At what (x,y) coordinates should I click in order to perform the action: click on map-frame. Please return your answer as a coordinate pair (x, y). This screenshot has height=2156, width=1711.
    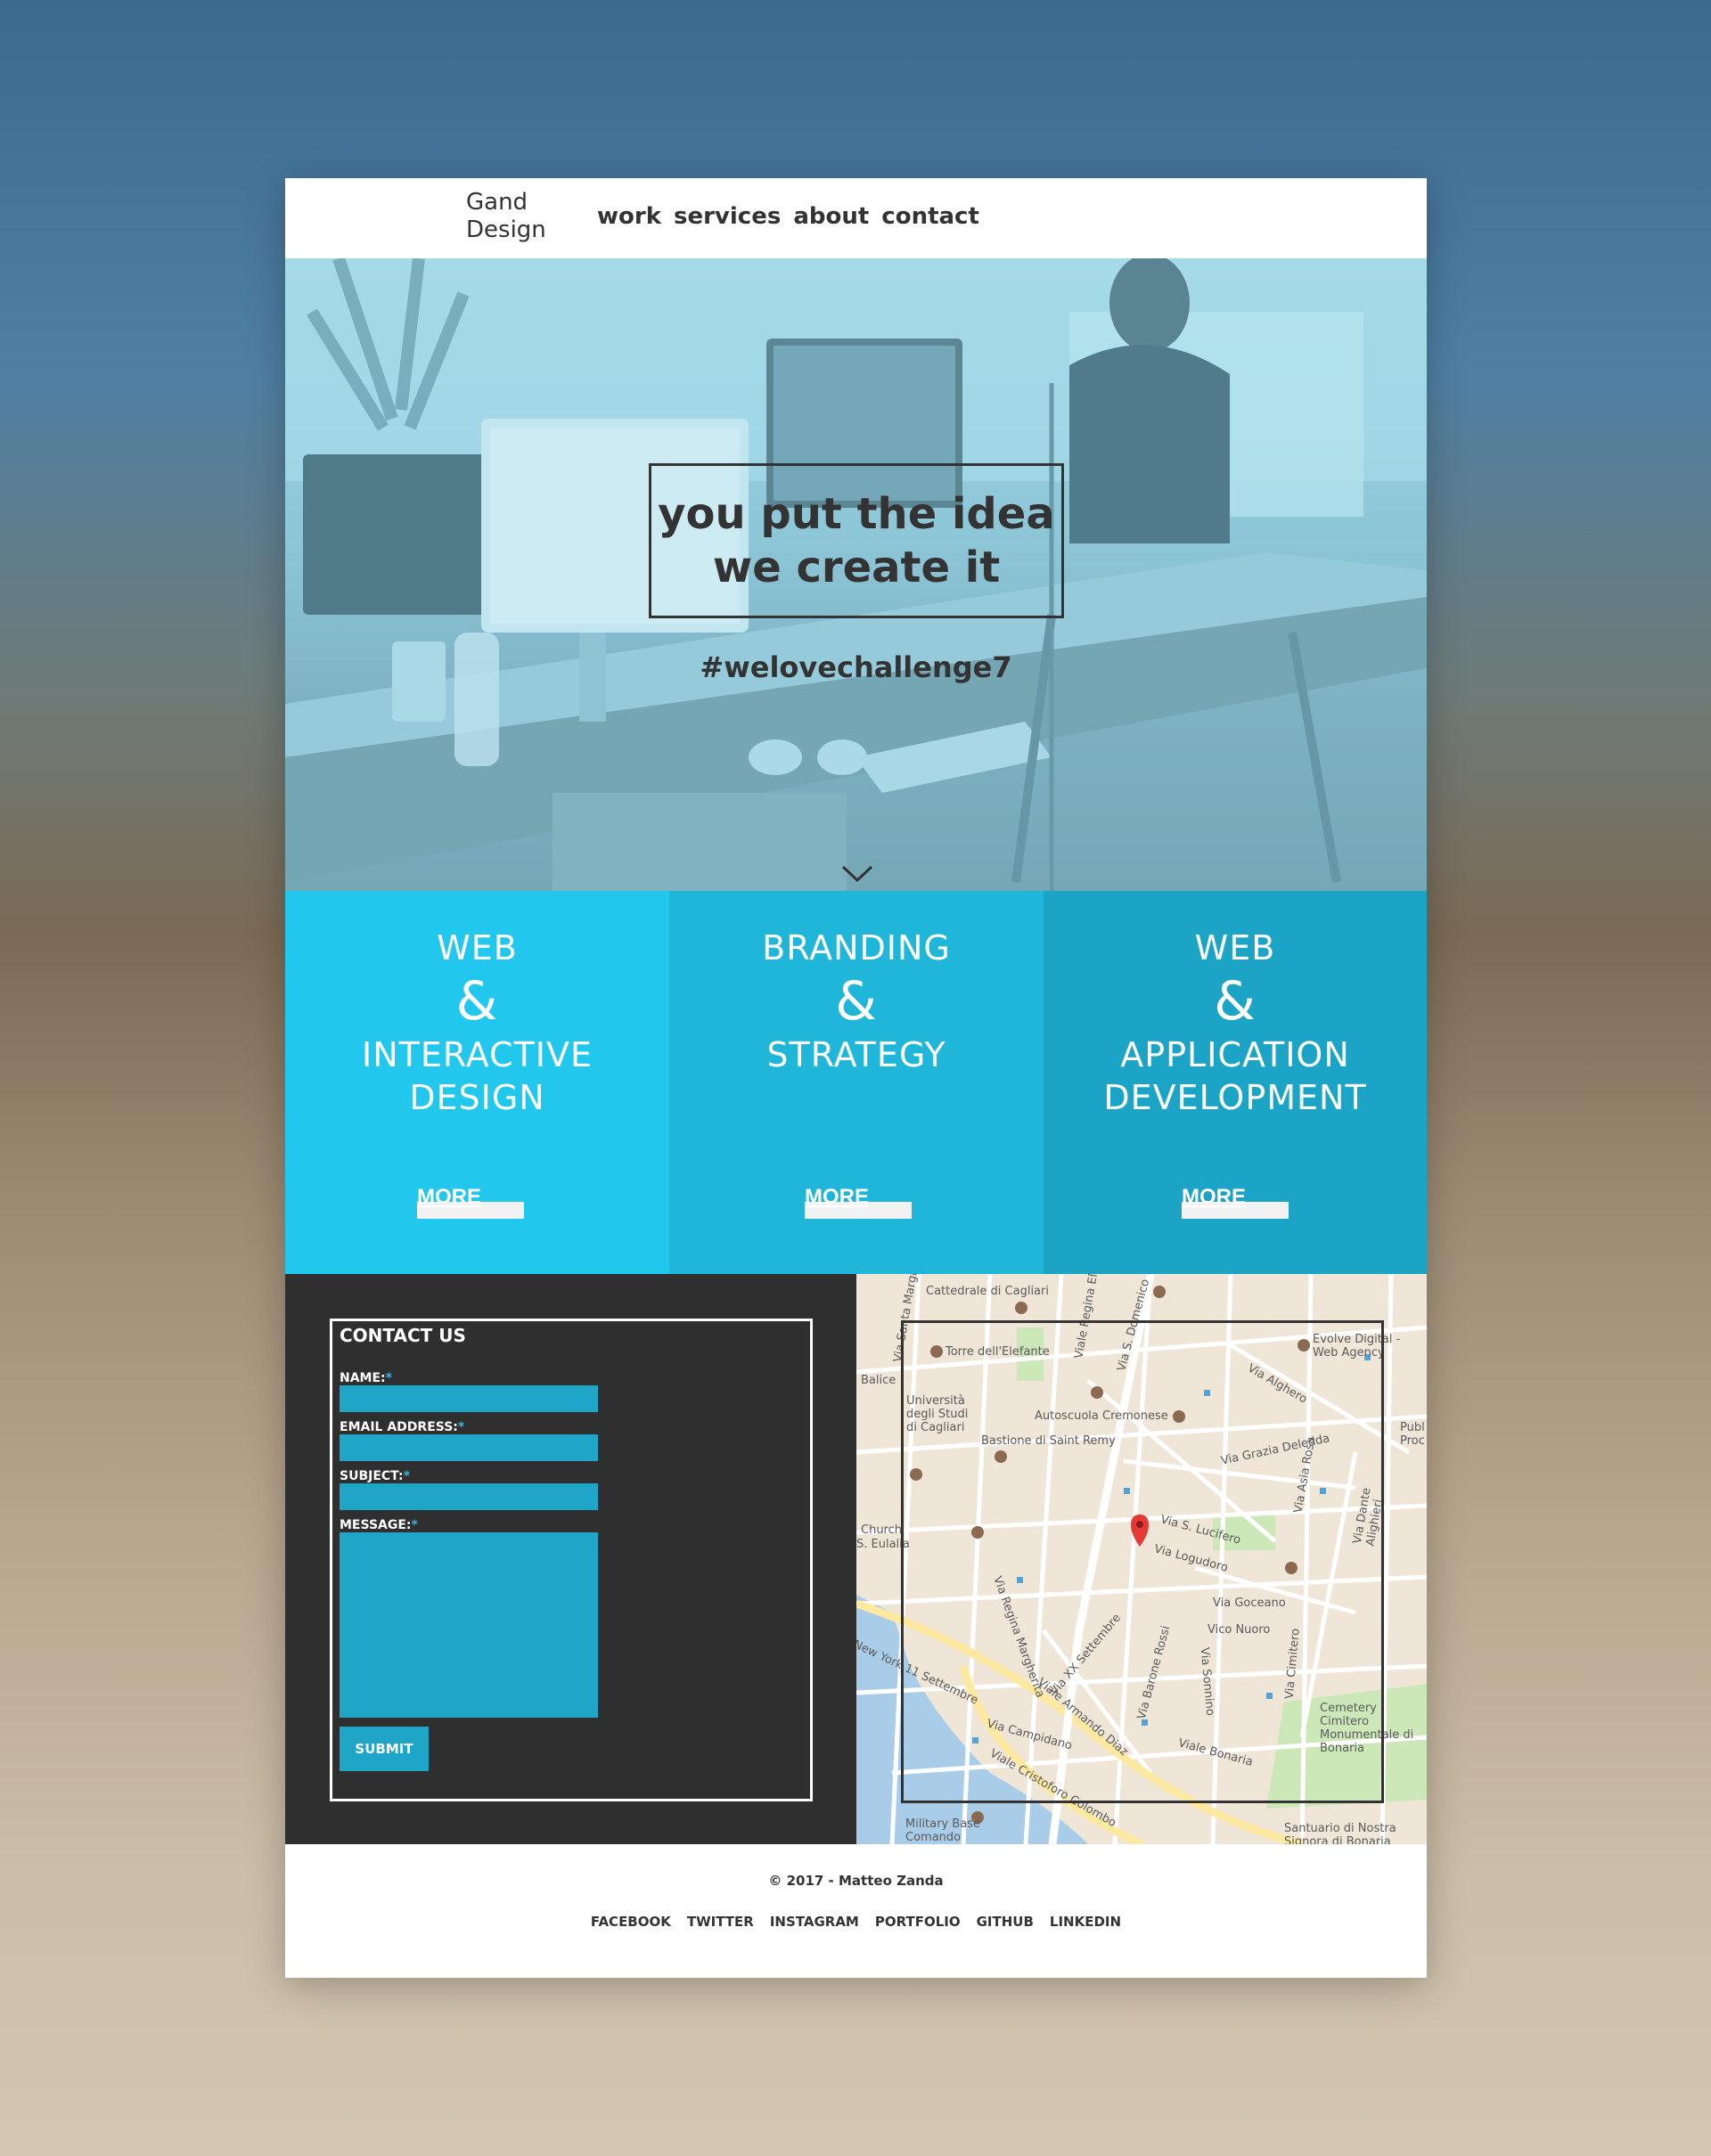
    Looking at the image, I should click on (1142, 1561).